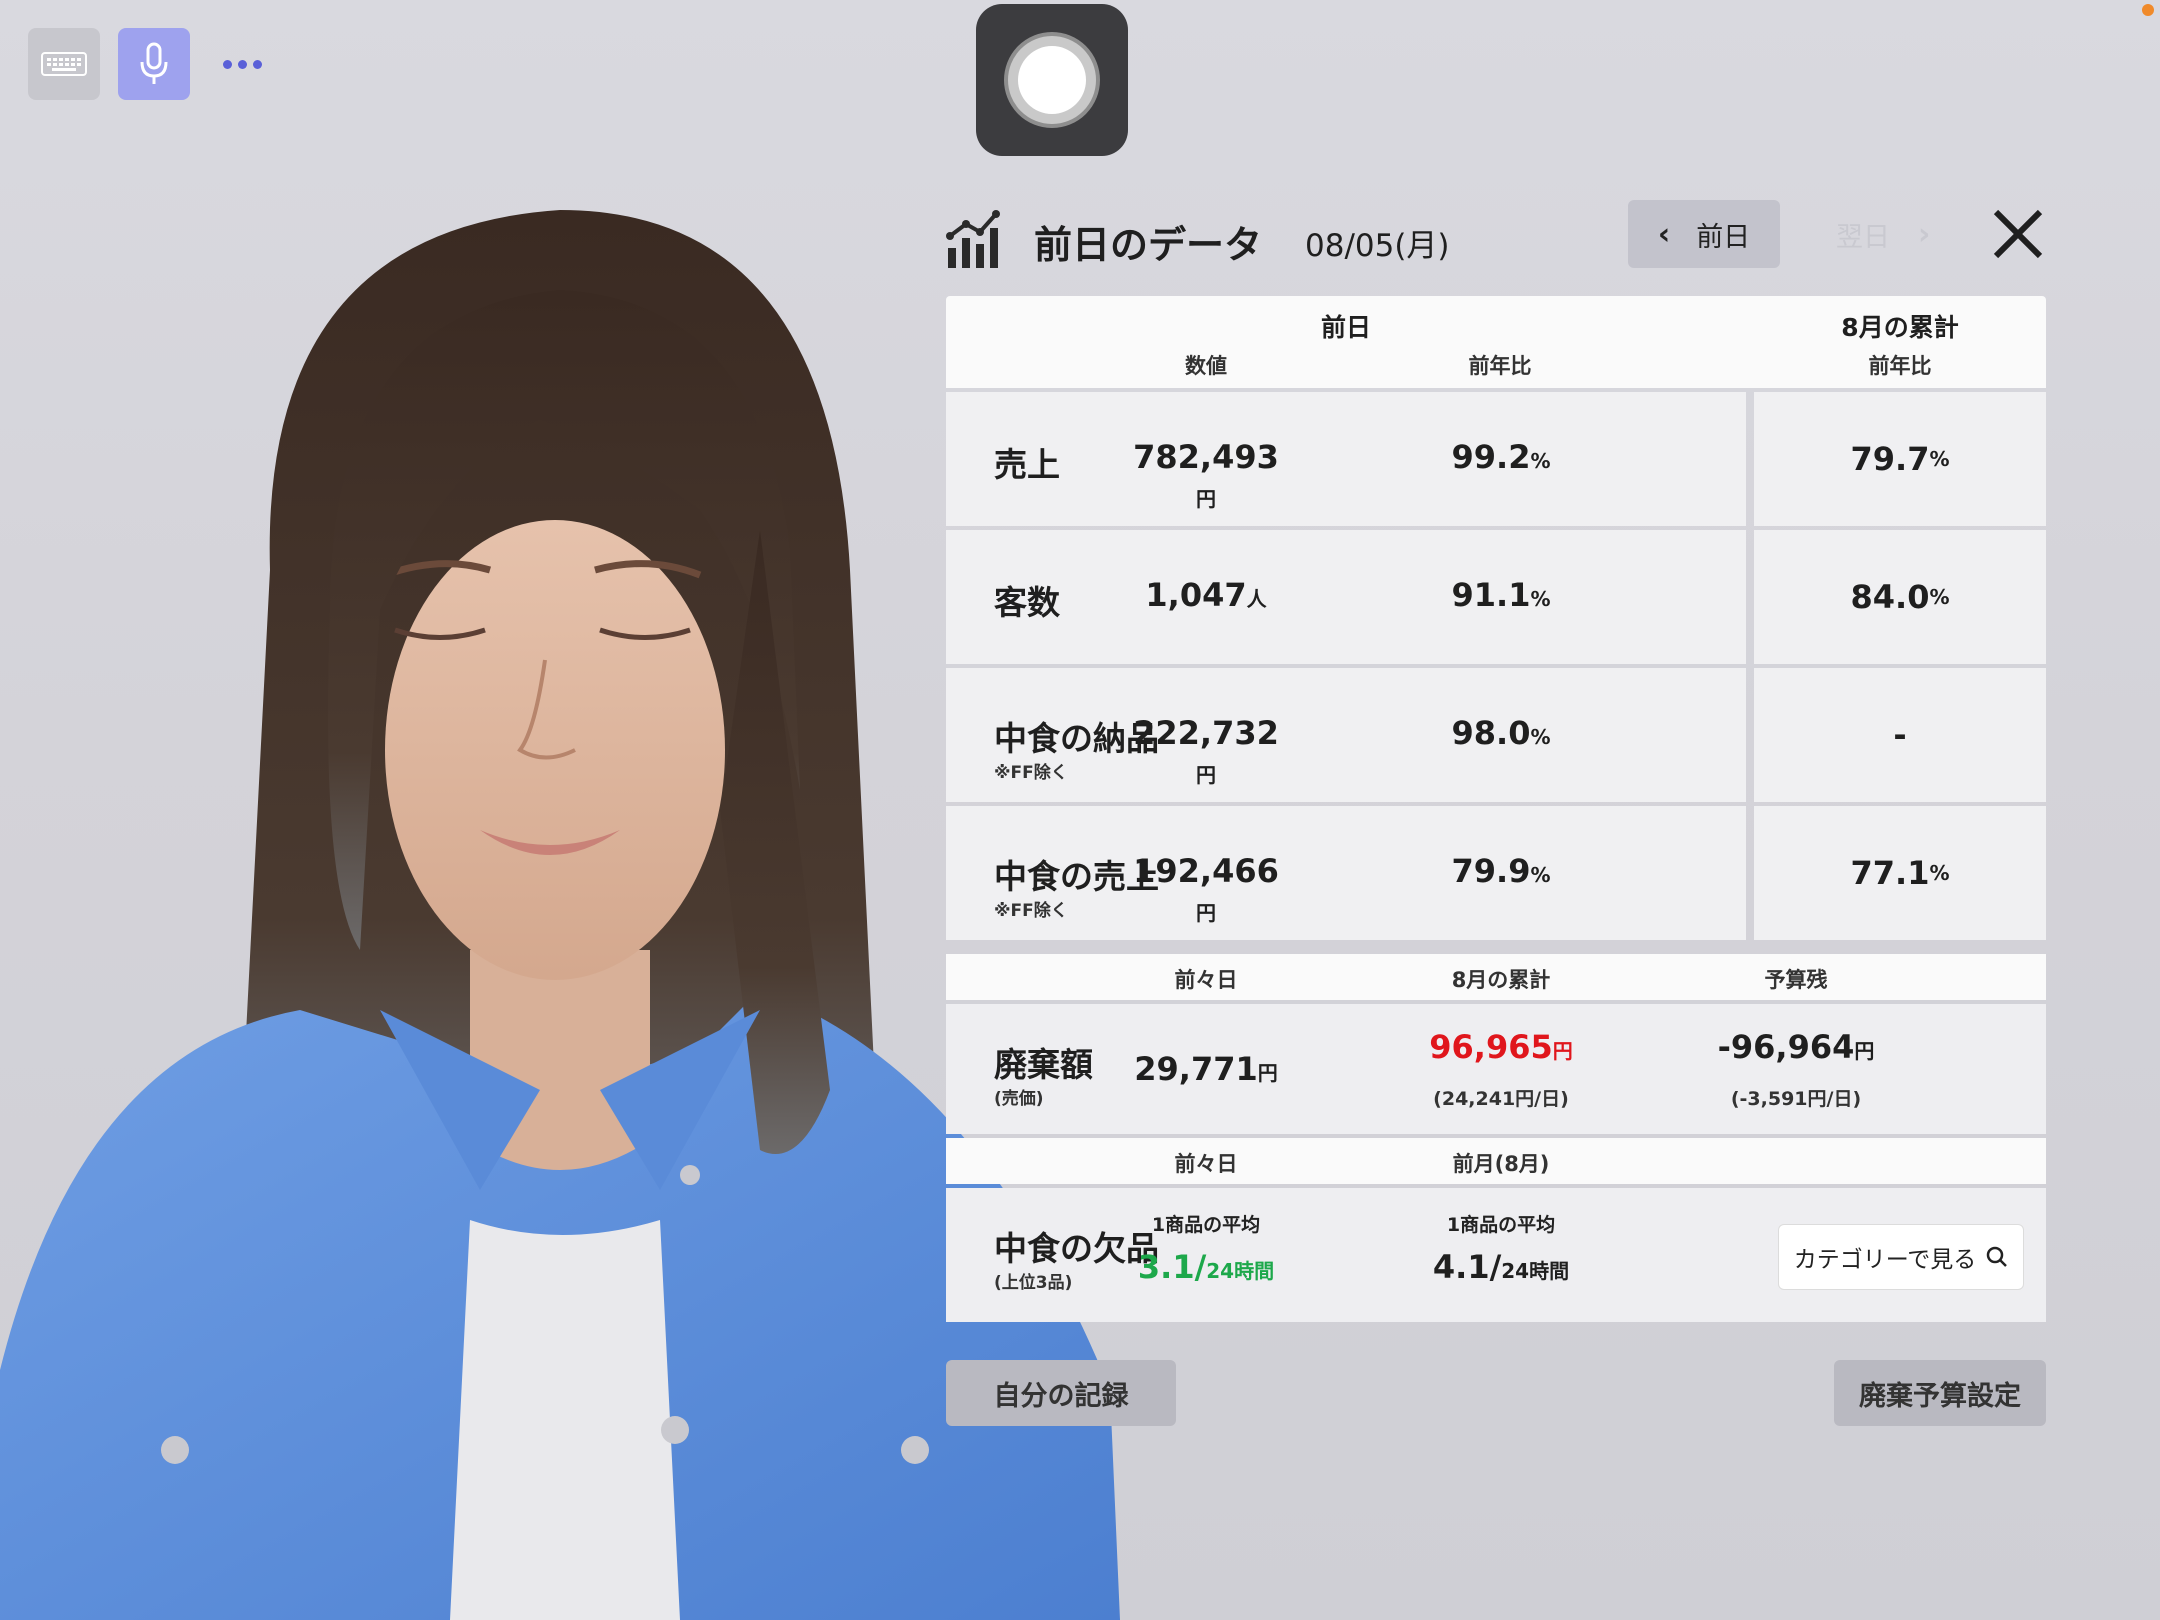  What do you see at coordinates (1501, 1267) in the screenshot?
I see `shortage-last-month: 4.1/24時間` at bounding box center [1501, 1267].